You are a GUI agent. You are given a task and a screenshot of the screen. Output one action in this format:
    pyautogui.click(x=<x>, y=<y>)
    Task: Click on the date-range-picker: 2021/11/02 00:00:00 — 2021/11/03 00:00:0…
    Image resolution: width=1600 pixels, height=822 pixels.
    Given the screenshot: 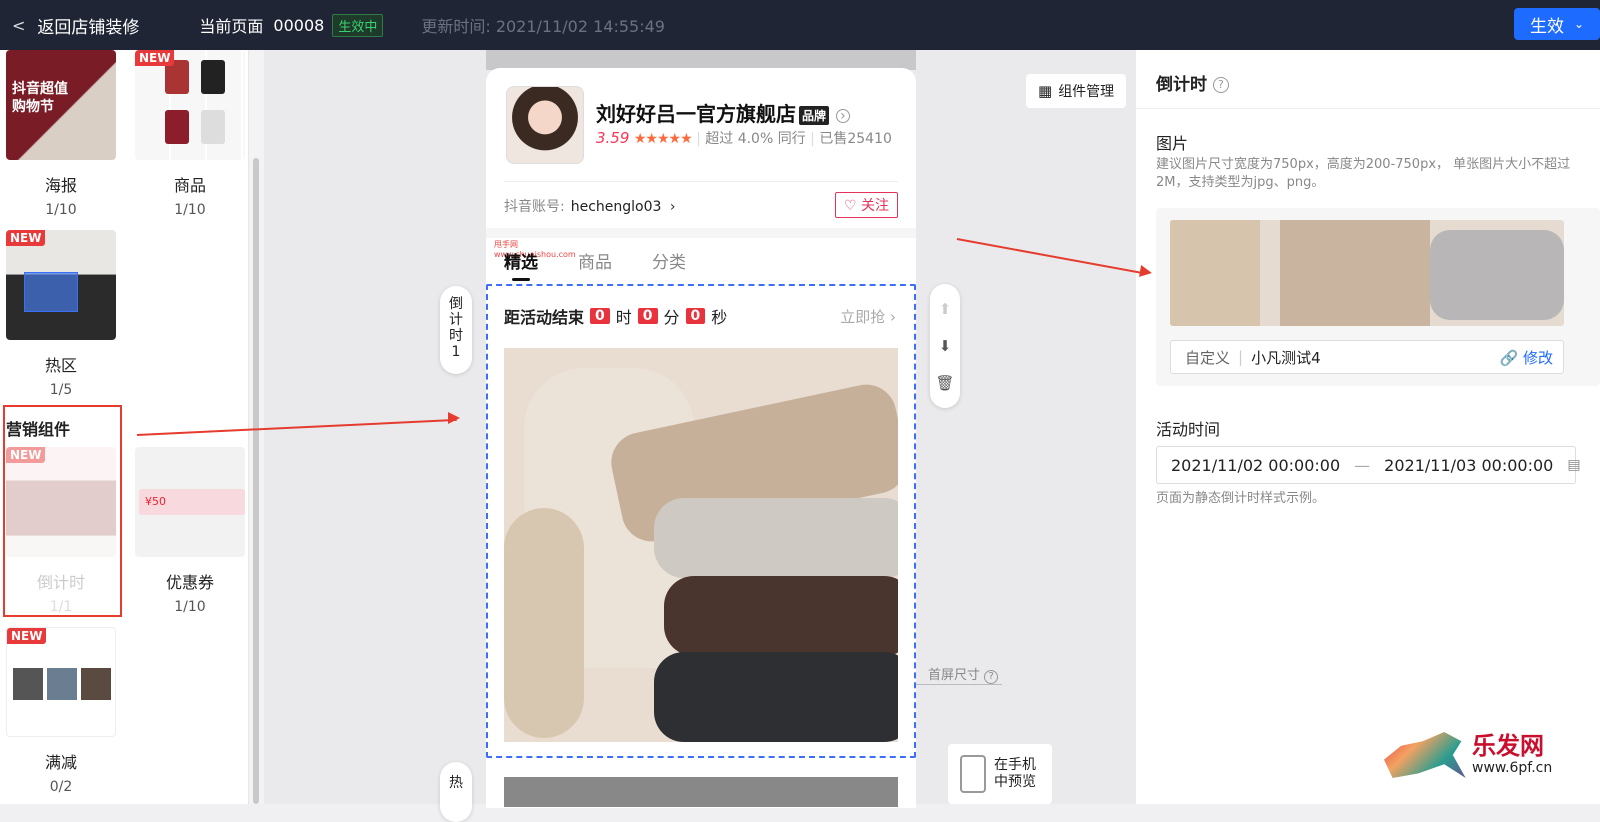 What is the action you would take?
    pyautogui.click(x=1368, y=465)
    